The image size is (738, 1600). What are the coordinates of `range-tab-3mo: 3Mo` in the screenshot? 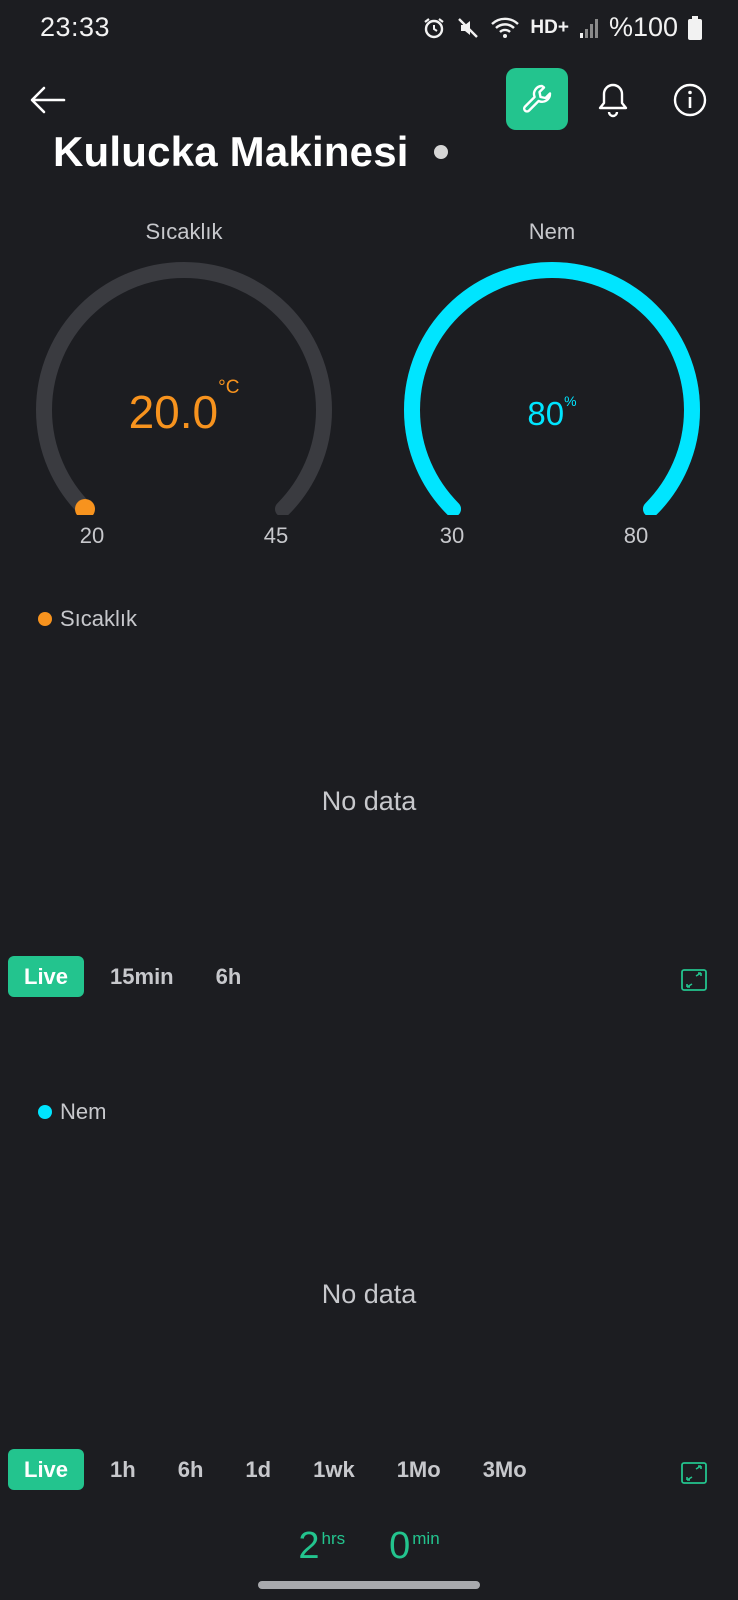 It's located at (505, 1469).